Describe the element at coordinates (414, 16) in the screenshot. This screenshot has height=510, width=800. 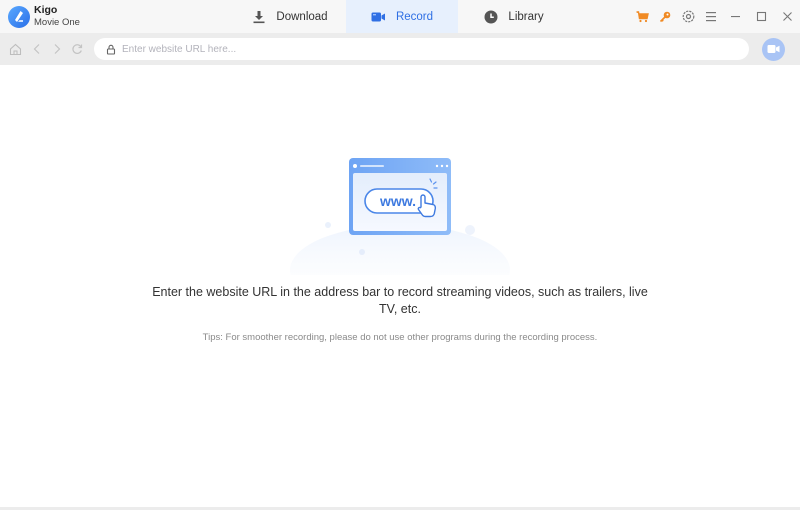
I see `tab-record-label: Record` at that location.